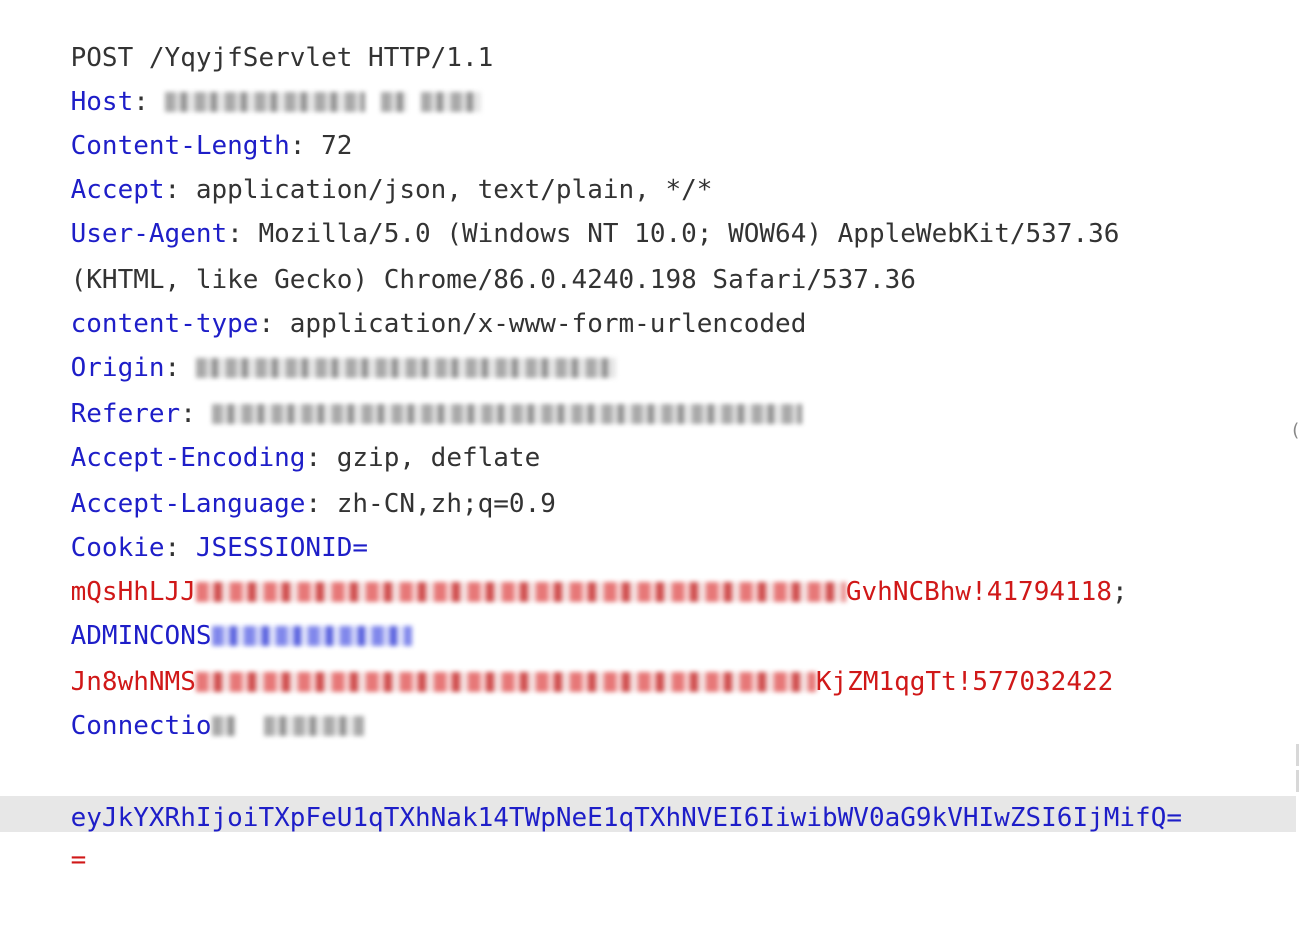  Describe the element at coordinates (180, 120) in the screenshot. I see `header-content-length: Content-Length: 72` at that location.